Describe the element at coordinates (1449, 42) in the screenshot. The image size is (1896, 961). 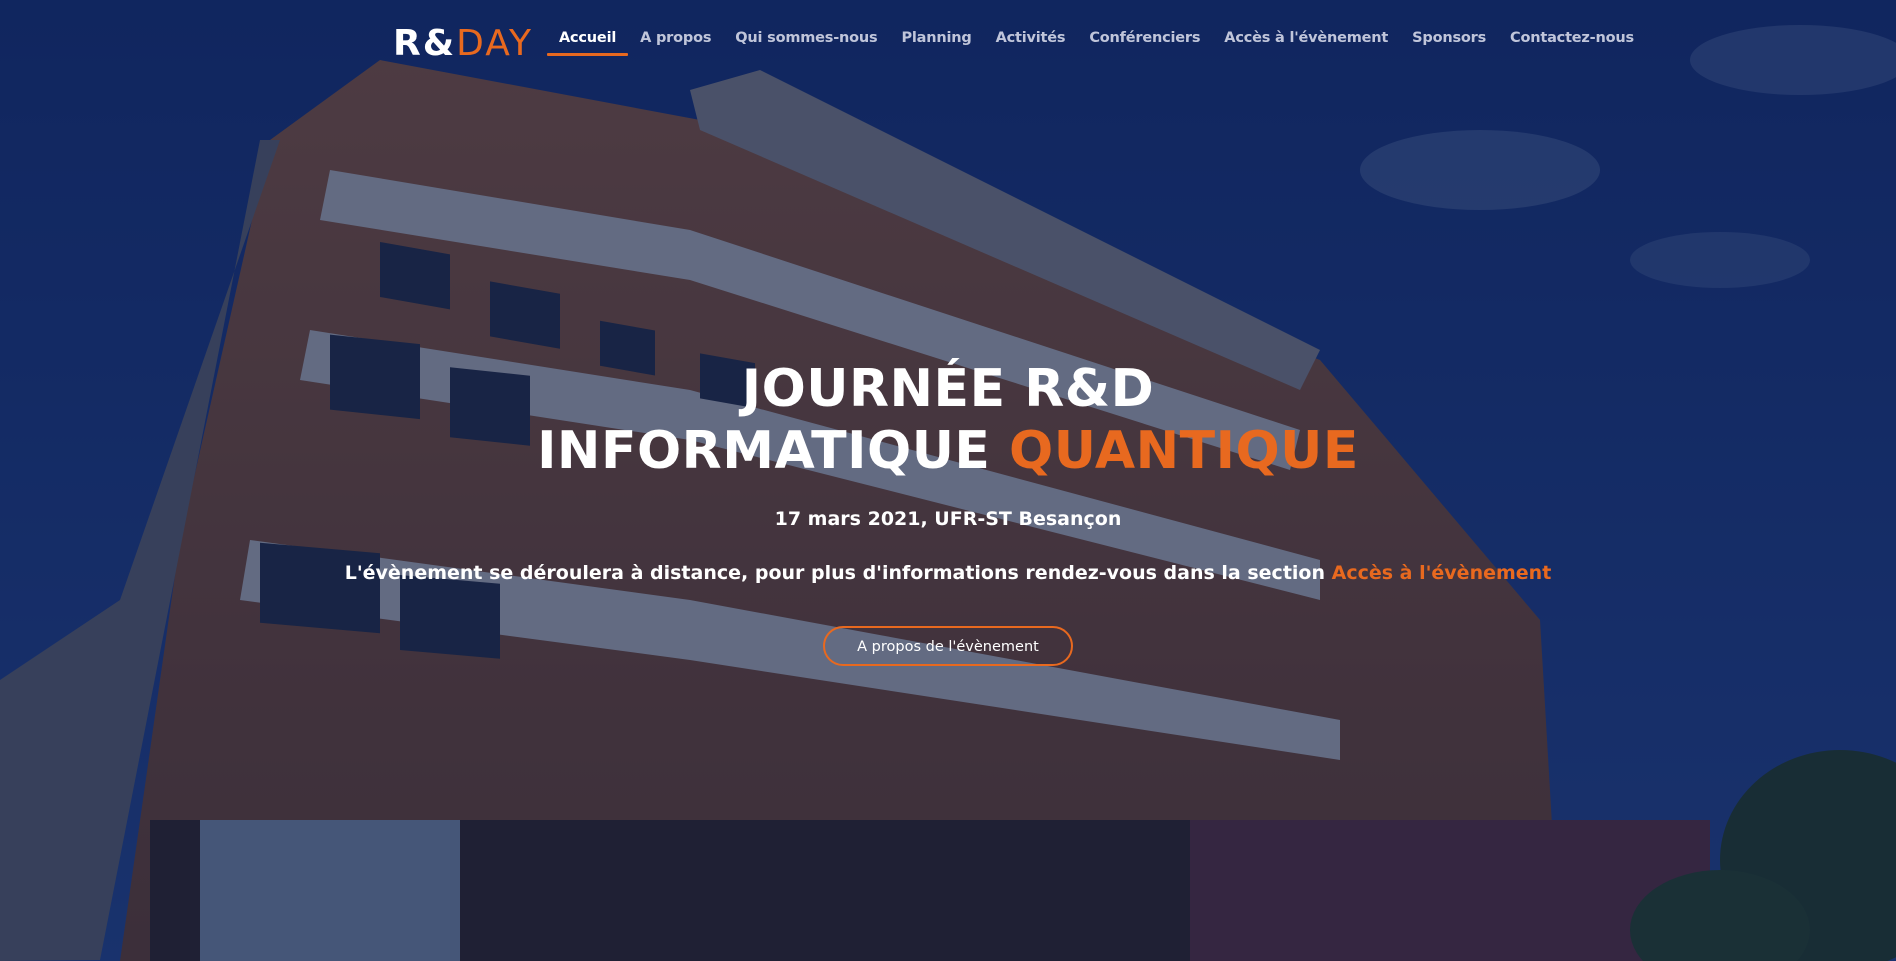
I see `nav-item-sponsors: Sponsors` at that location.